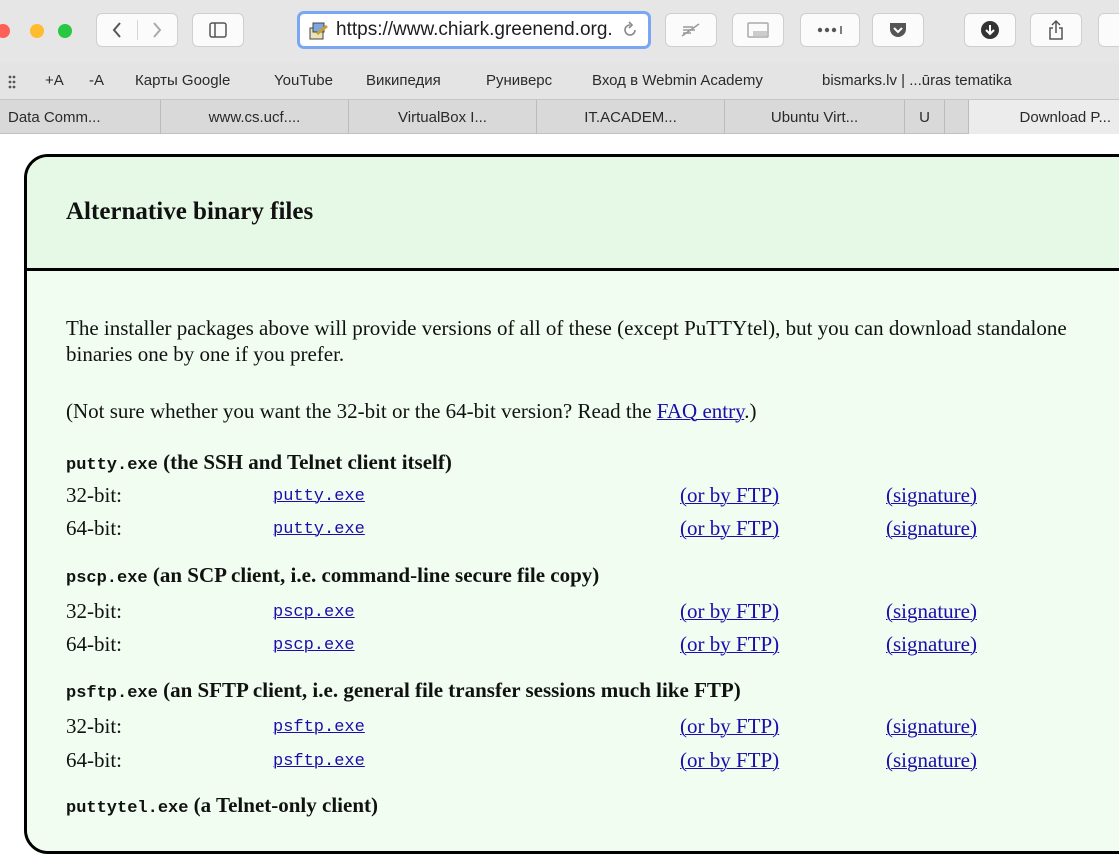 The height and width of the screenshot is (854, 1119). What do you see at coordinates (96, 80) in the screenshot?
I see `bookmark-zoom-out: -A` at bounding box center [96, 80].